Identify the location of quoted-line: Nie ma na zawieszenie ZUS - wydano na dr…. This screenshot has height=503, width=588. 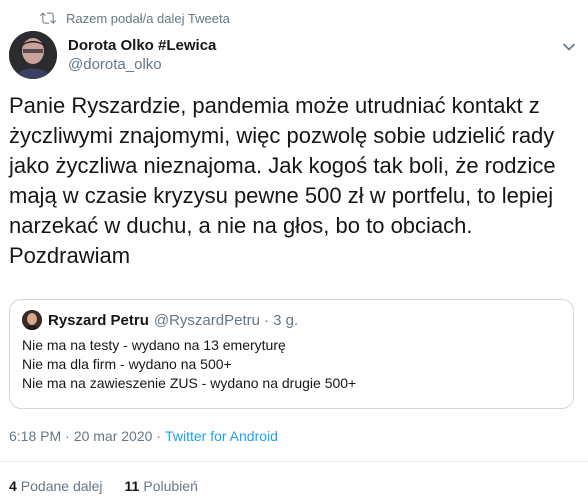
(189, 383).